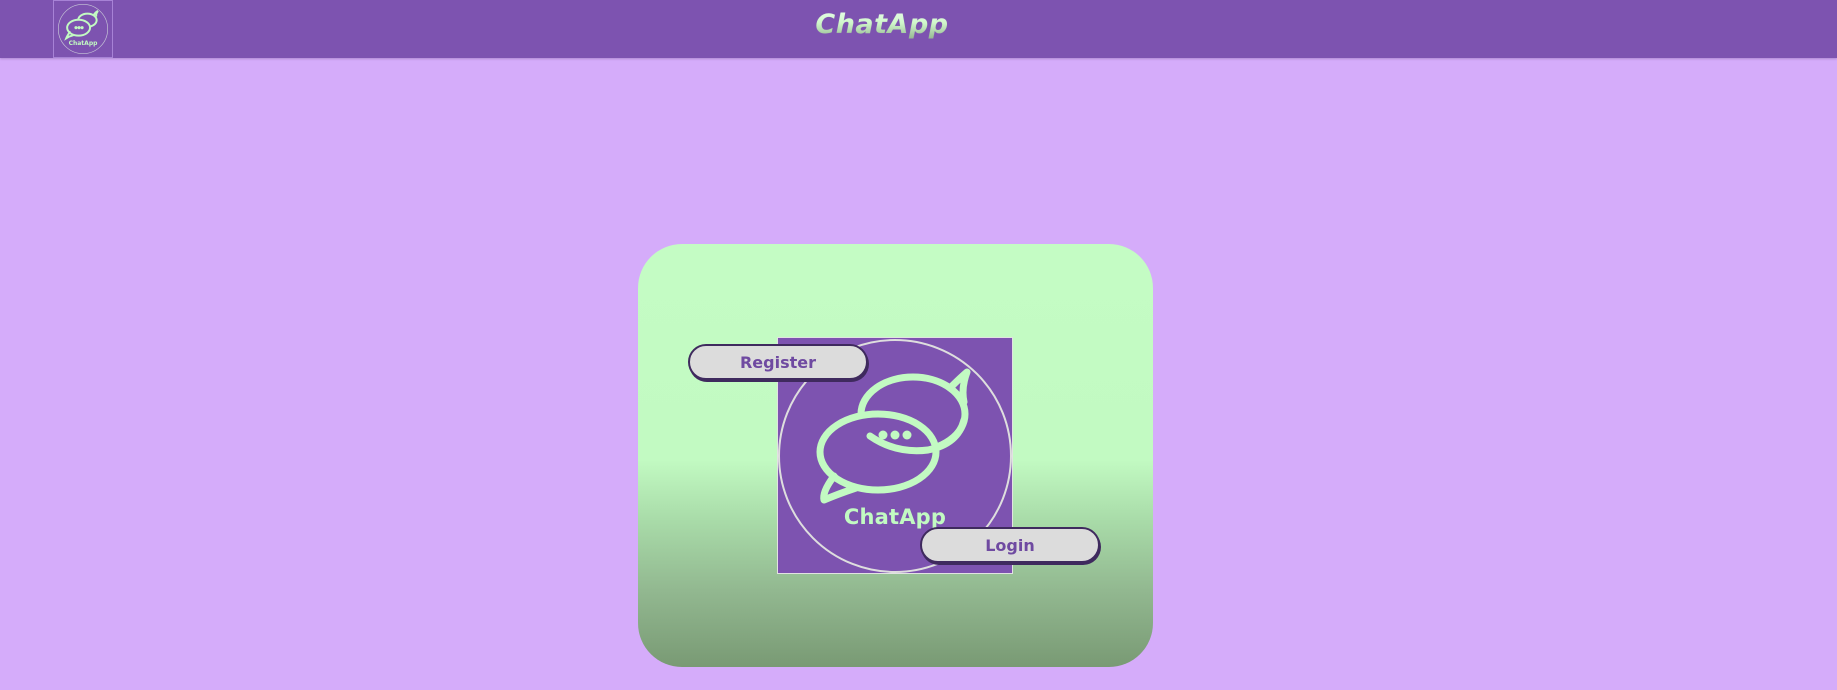 The width and height of the screenshot is (1837, 690). I want to click on top-bar: ChatApp ChatApp, so click(918, 29).